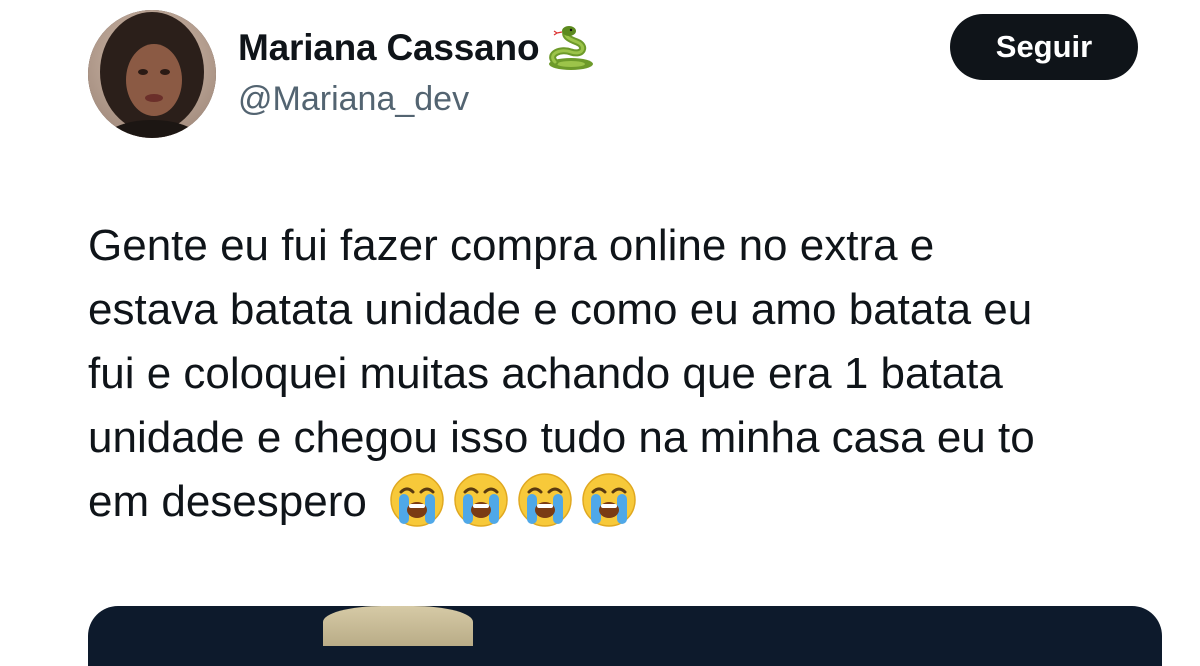  Describe the element at coordinates (398, 626) in the screenshot. I see `media-potato-bag` at that location.